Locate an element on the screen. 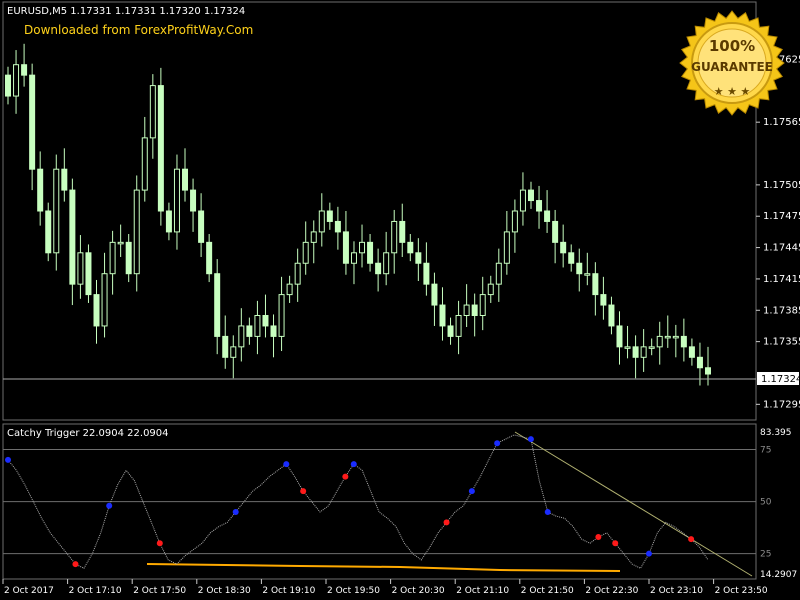  indicator-max-label: 83.395 is located at coordinates (776, 433).